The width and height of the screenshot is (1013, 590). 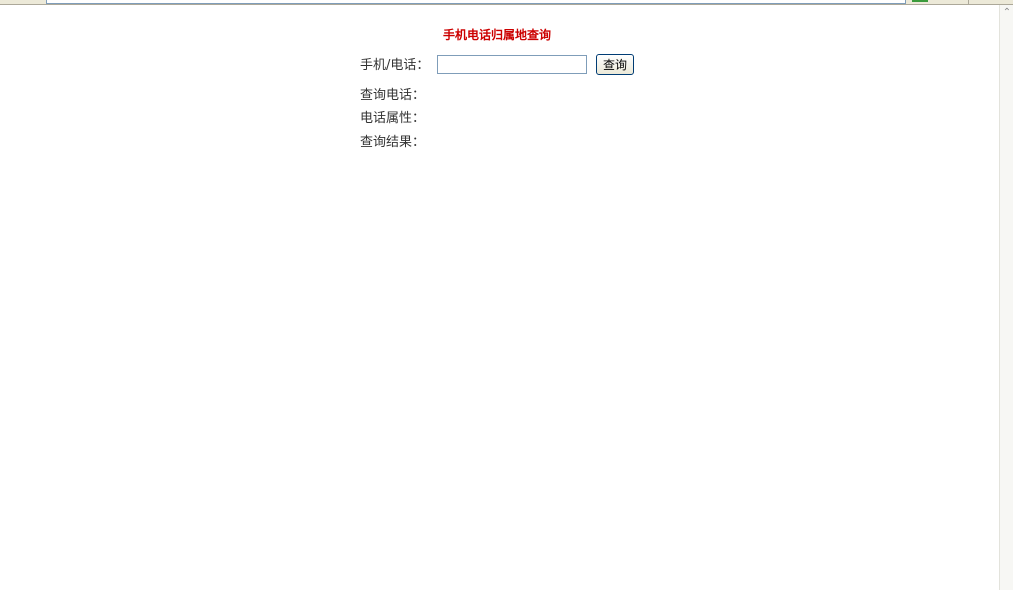 What do you see at coordinates (512, 64) in the screenshot?
I see `phone-input` at bounding box center [512, 64].